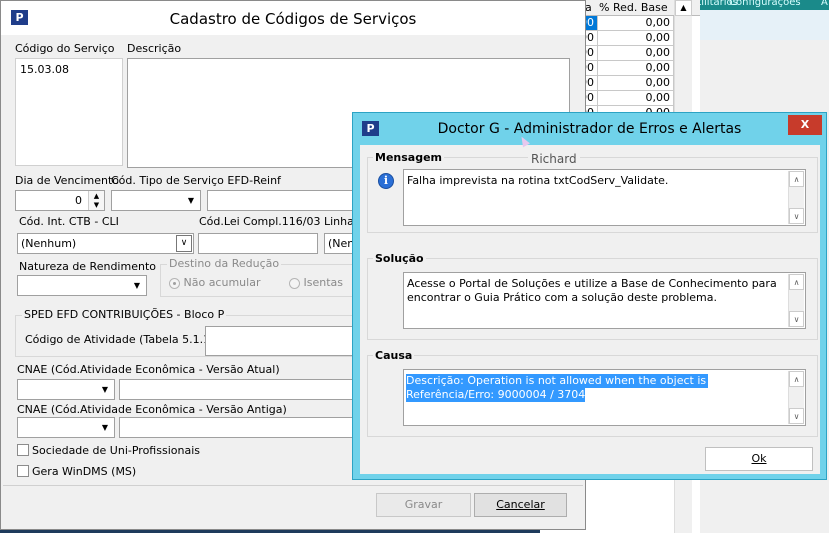  I want to click on cod-int-ctb-label: Cód. Int. CTB - CLI, so click(69, 221).